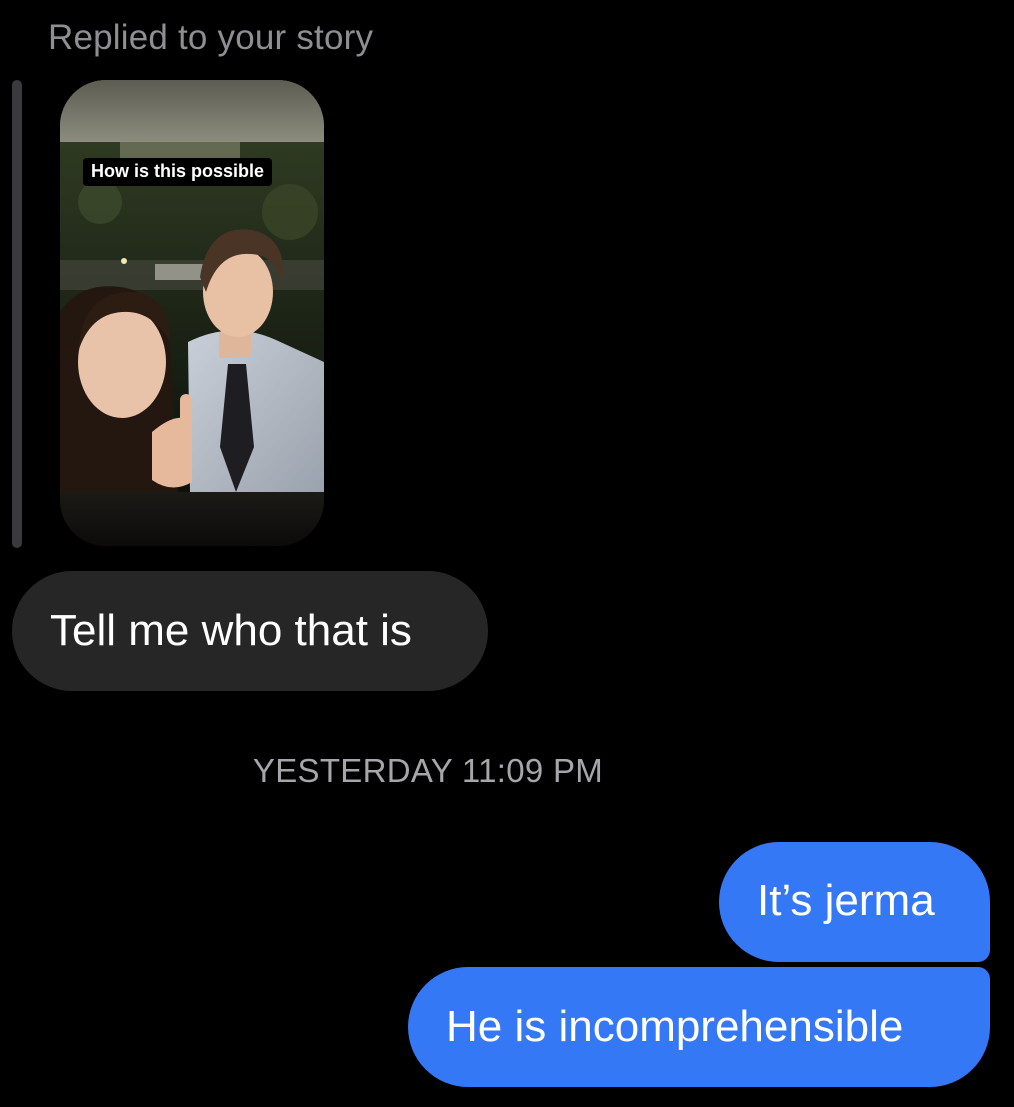 The image size is (1014, 1107). What do you see at coordinates (17, 314) in the screenshot?
I see `reply-indicator-bar` at bounding box center [17, 314].